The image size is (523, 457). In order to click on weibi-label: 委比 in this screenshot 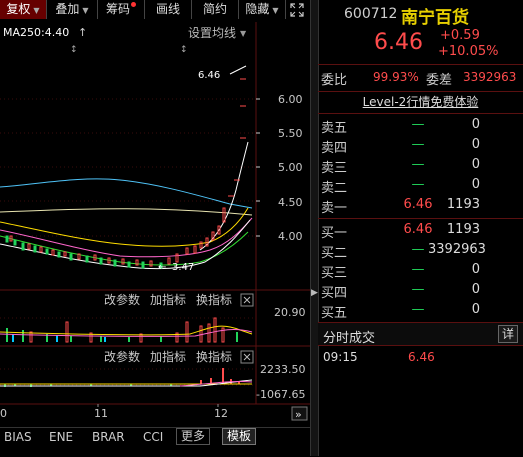, I will do `click(334, 80)`.